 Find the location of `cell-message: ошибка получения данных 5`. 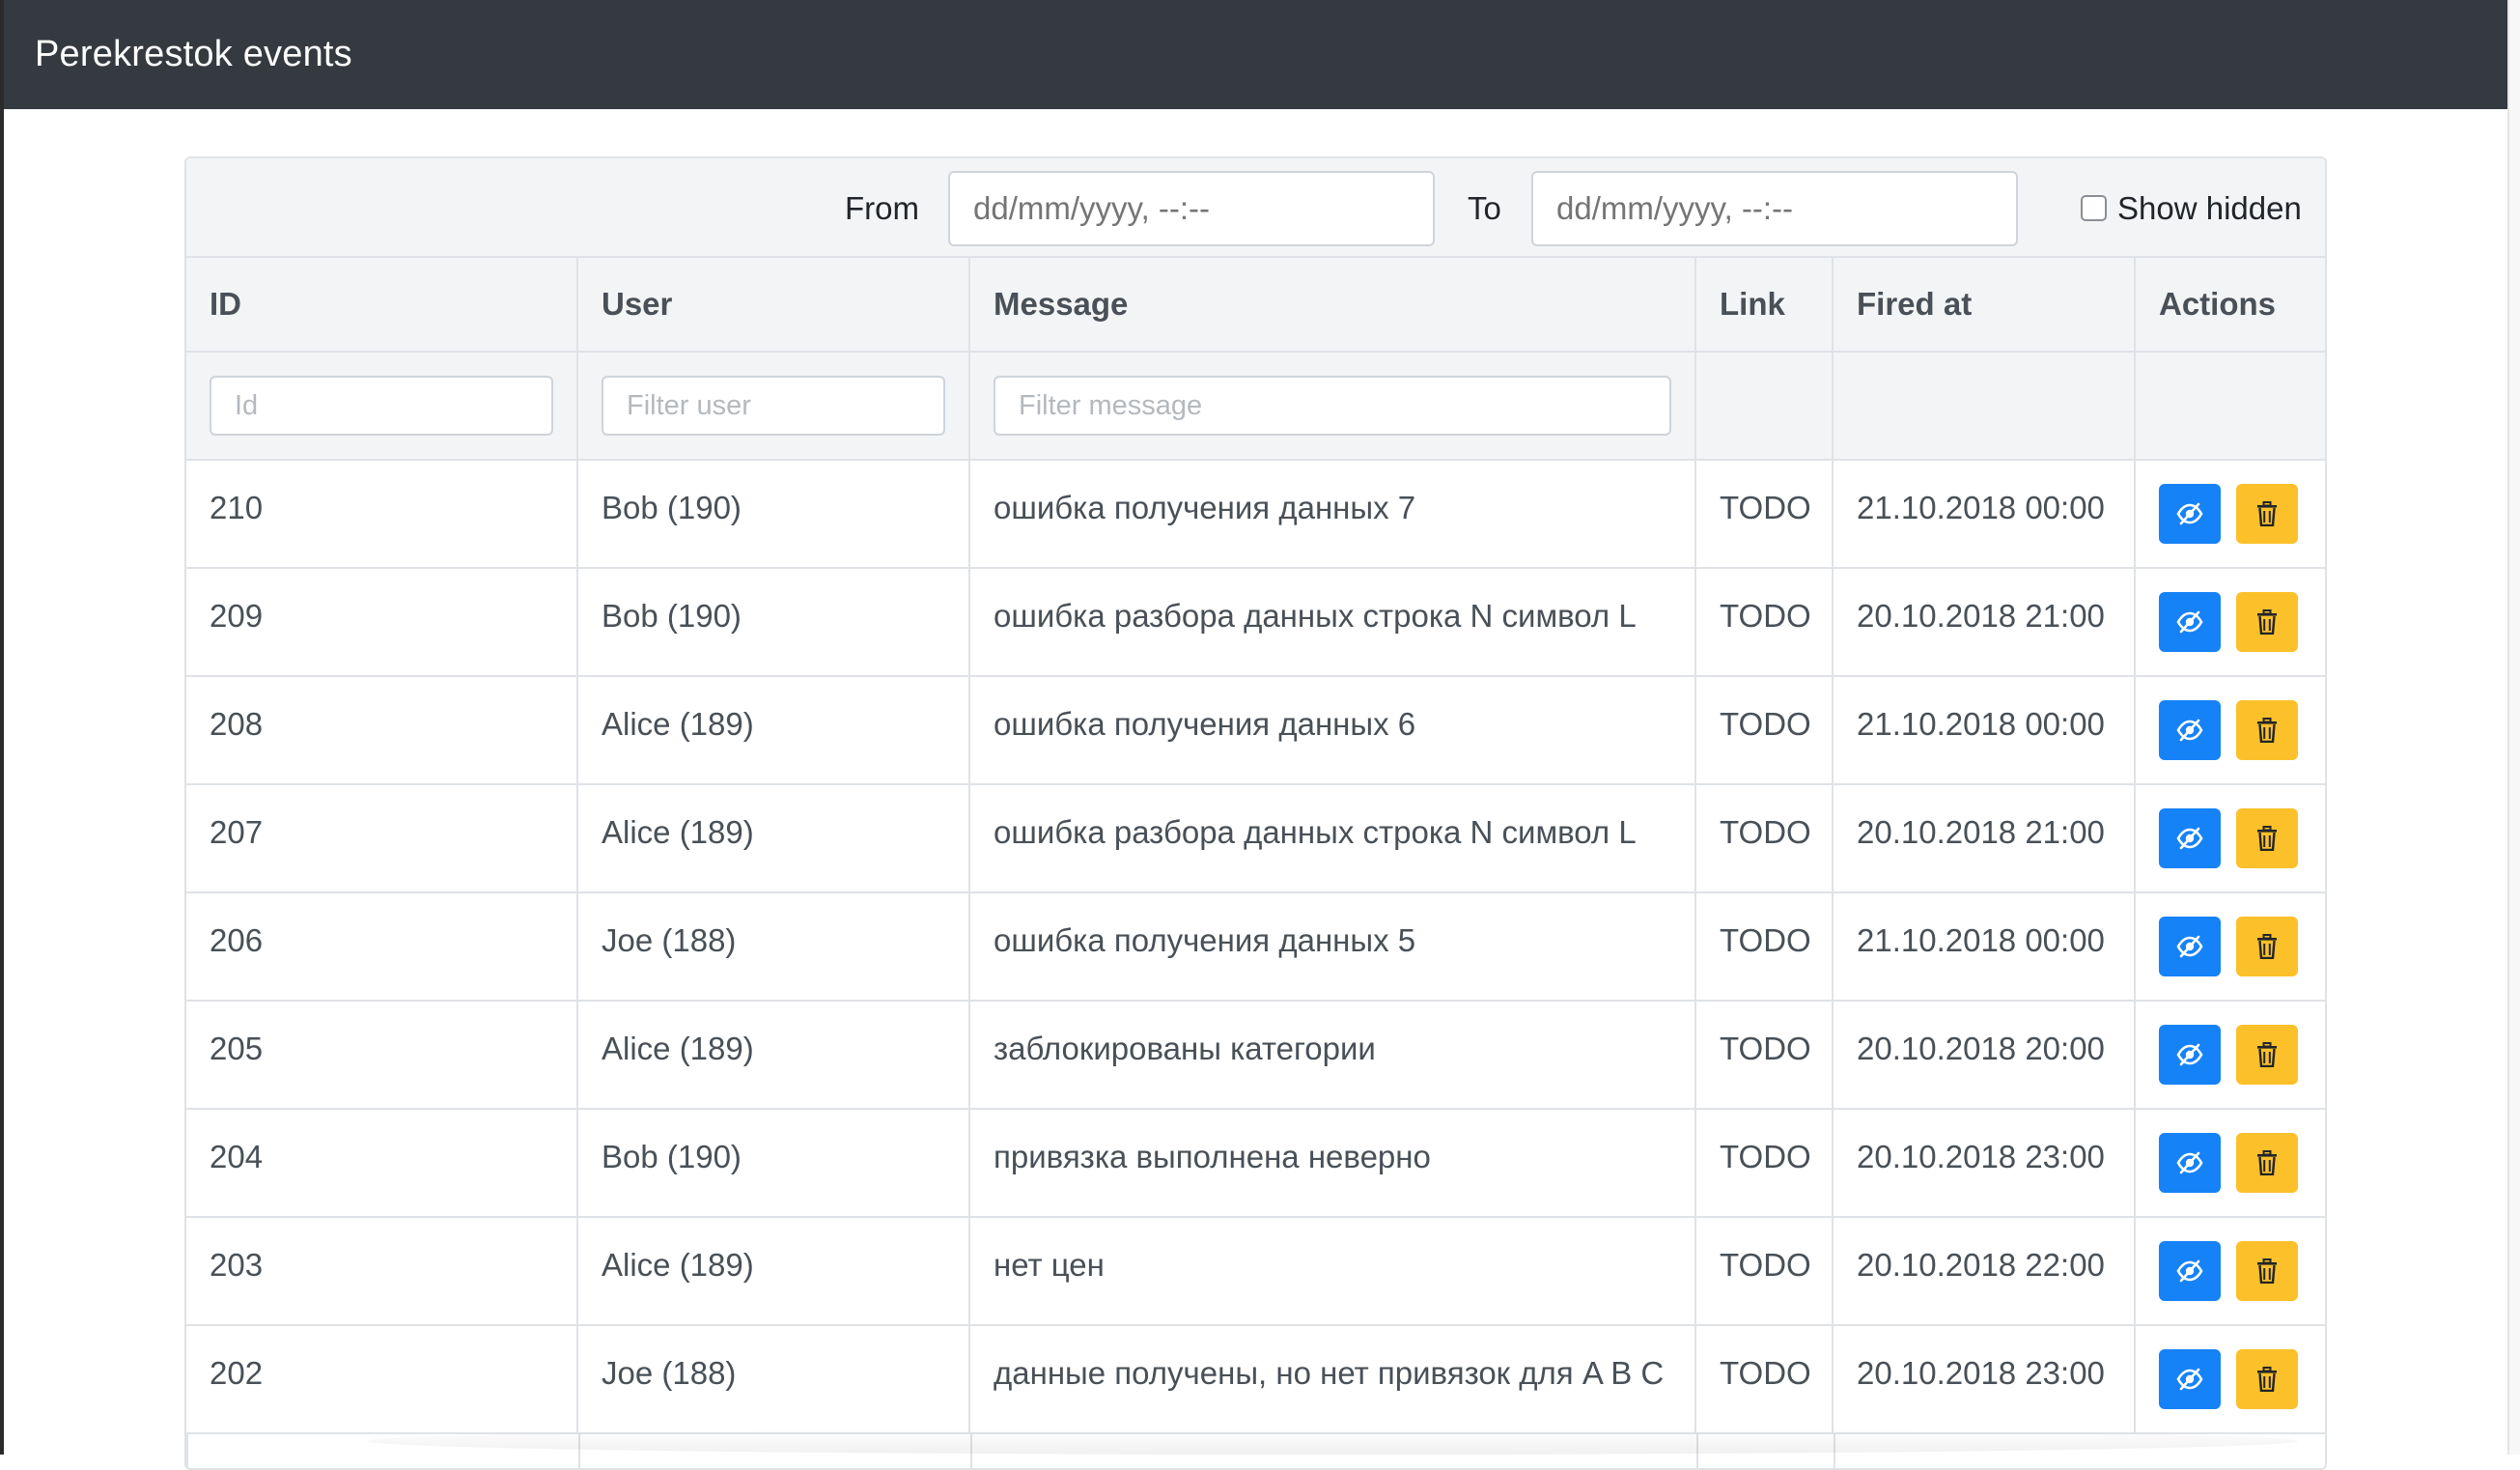

cell-message: ошибка получения данных 5 is located at coordinates (1333, 946).